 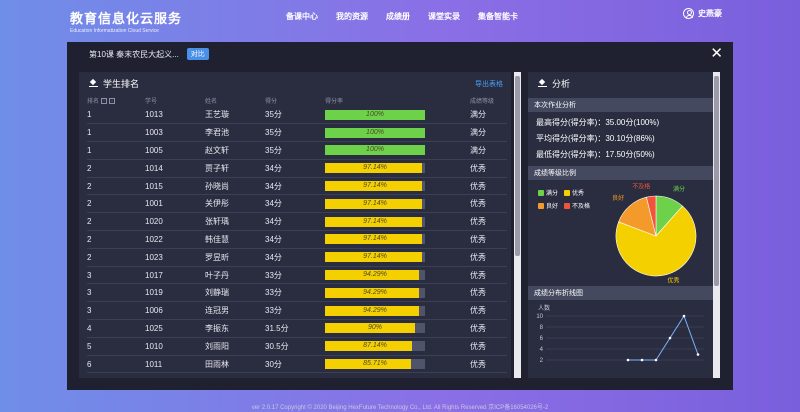 What do you see at coordinates (175, 364) in the screenshot?
I see `student-id-cell: 1011` at bounding box center [175, 364].